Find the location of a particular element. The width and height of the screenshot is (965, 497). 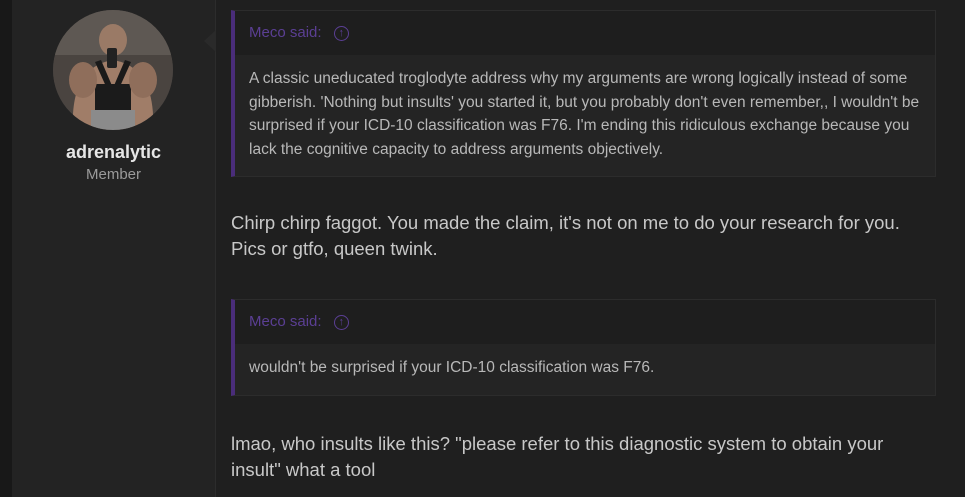

avatar-image is located at coordinates (113, 70).